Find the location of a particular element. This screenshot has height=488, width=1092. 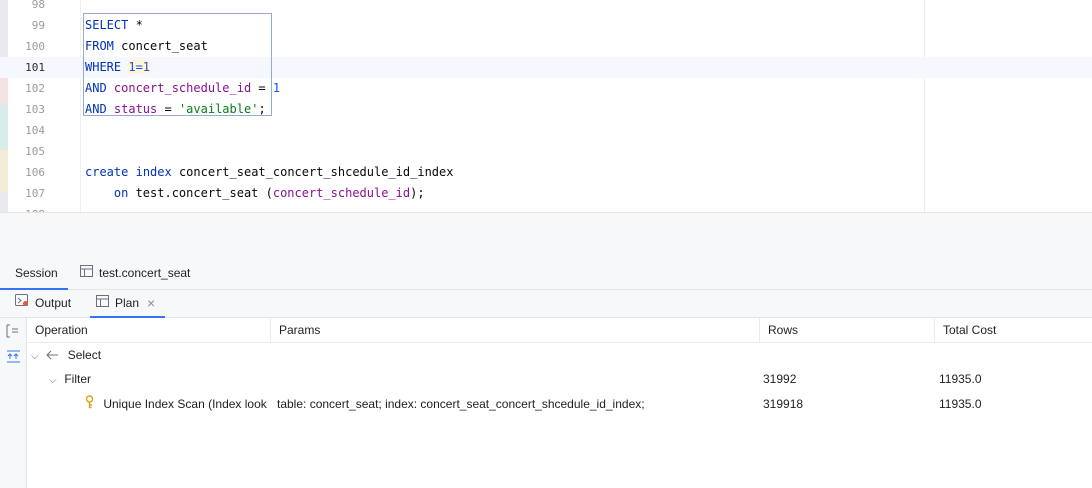

tab-table-label: test.concert_seat is located at coordinates (145, 273).